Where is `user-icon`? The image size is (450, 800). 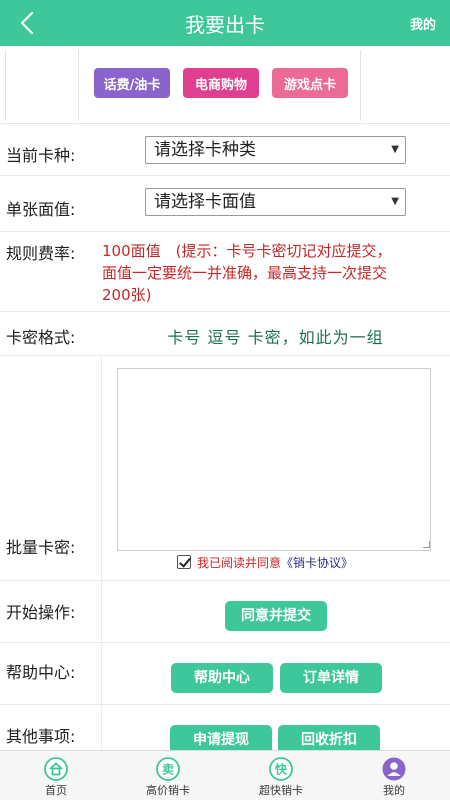
user-icon is located at coordinates (394, 769).